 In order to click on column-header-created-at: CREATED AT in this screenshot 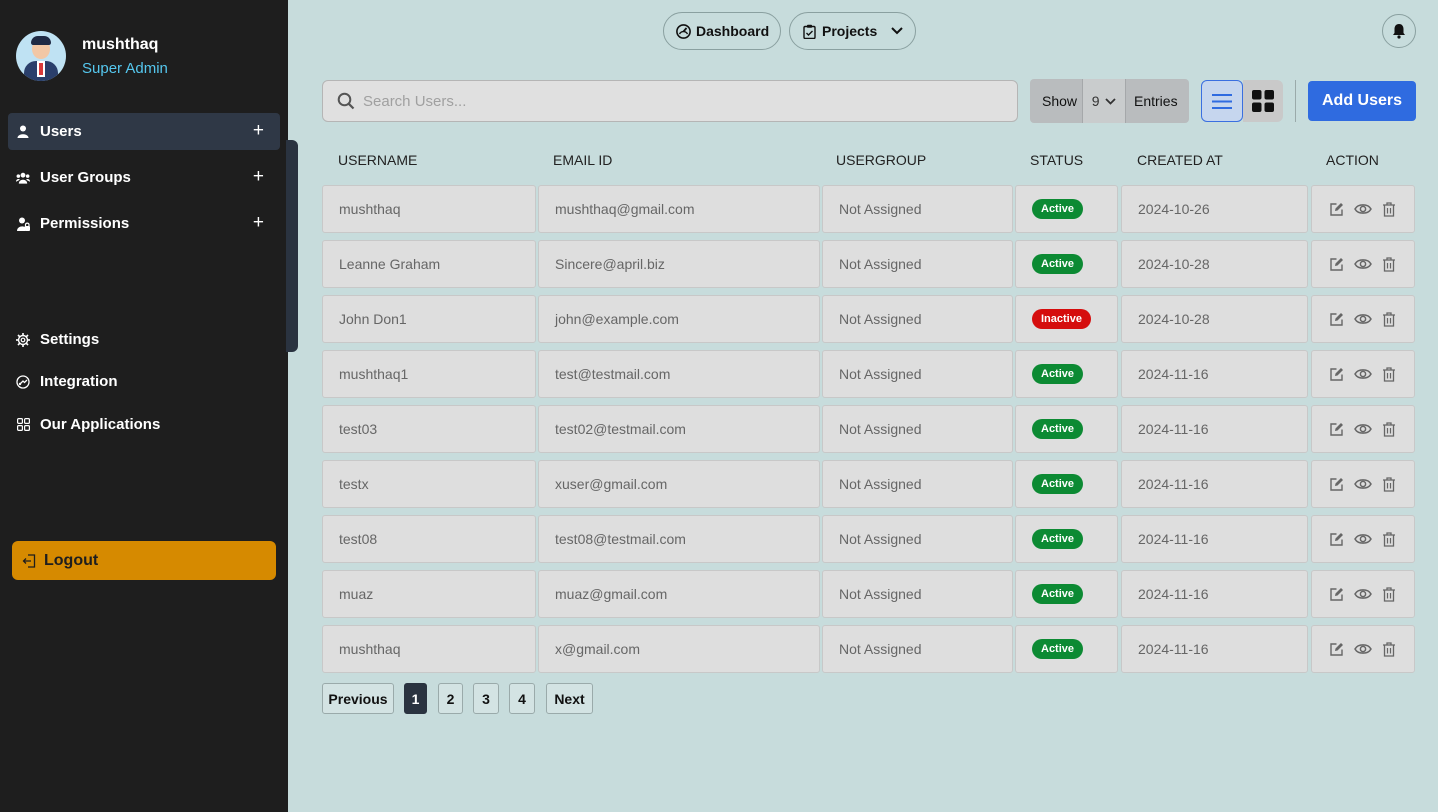, I will do `click(1180, 160)`.